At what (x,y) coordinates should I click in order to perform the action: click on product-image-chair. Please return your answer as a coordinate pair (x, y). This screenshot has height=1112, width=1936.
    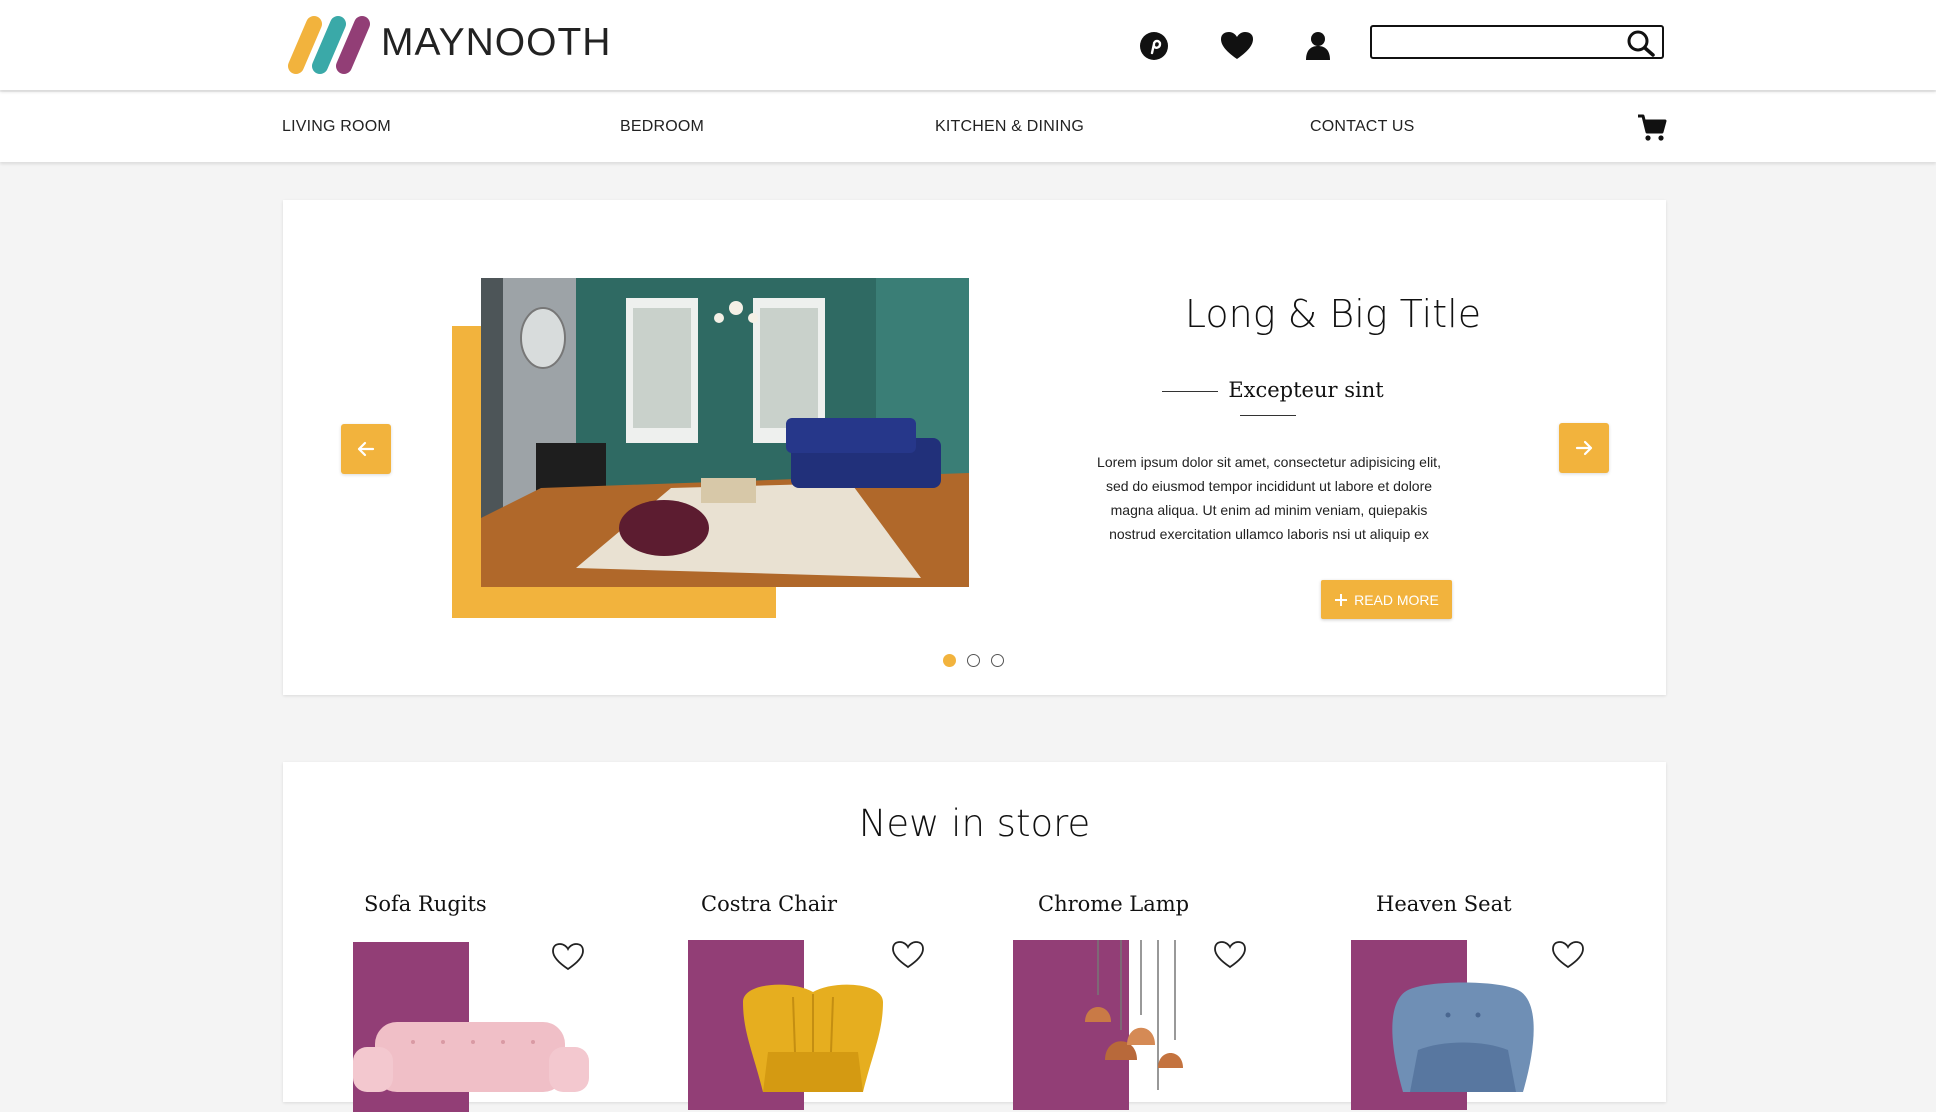
    Looking at the image, I should click on (813, 1037).